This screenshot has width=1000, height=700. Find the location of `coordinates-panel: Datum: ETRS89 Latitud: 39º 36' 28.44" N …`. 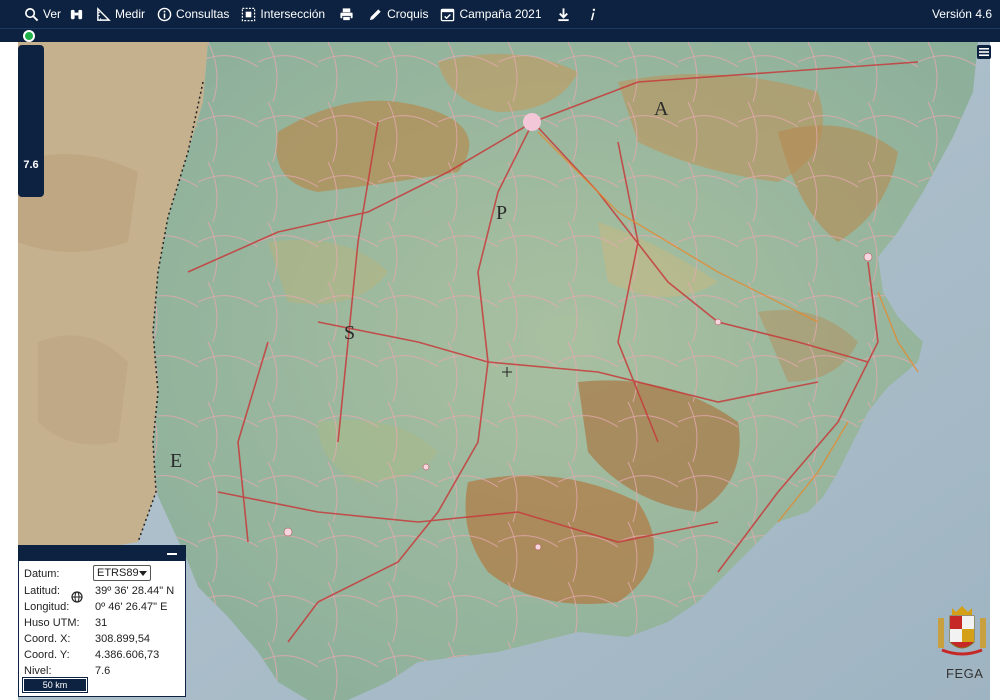

coordinates-panel: Datum: ETRS89 Latitud: 39º 36' 28.44" N … is located at coordinates (102, 621).